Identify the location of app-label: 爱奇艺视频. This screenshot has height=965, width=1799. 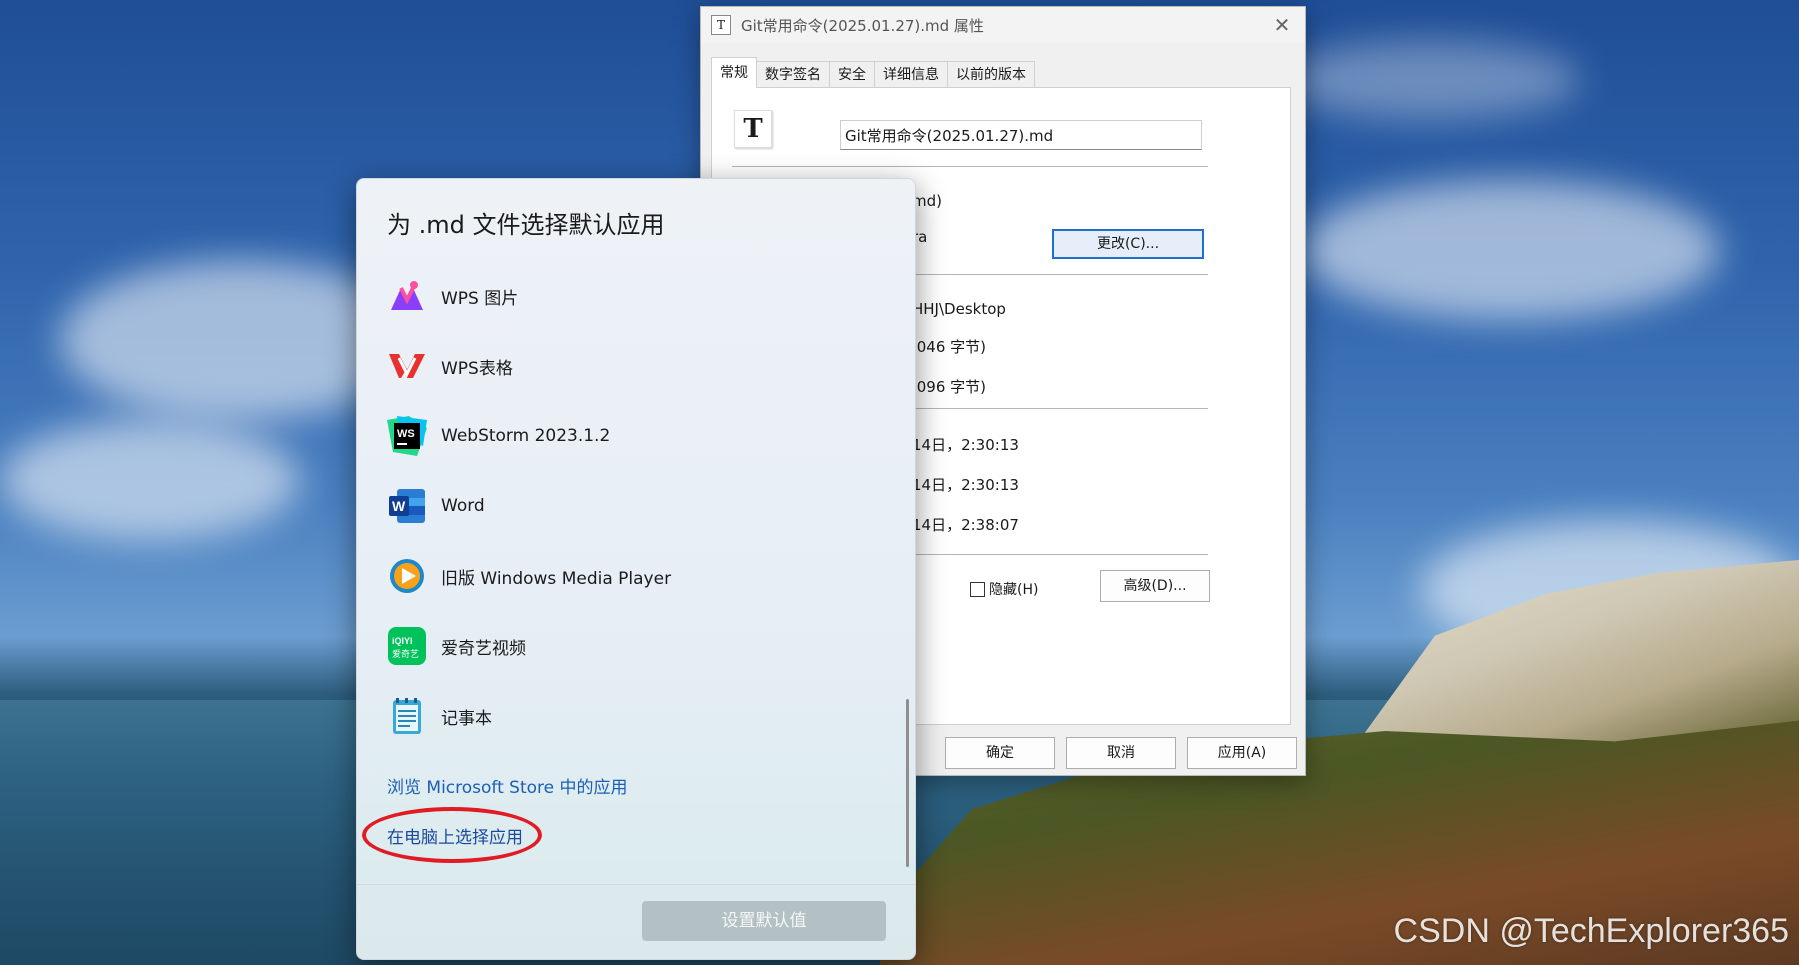
(483, 648).